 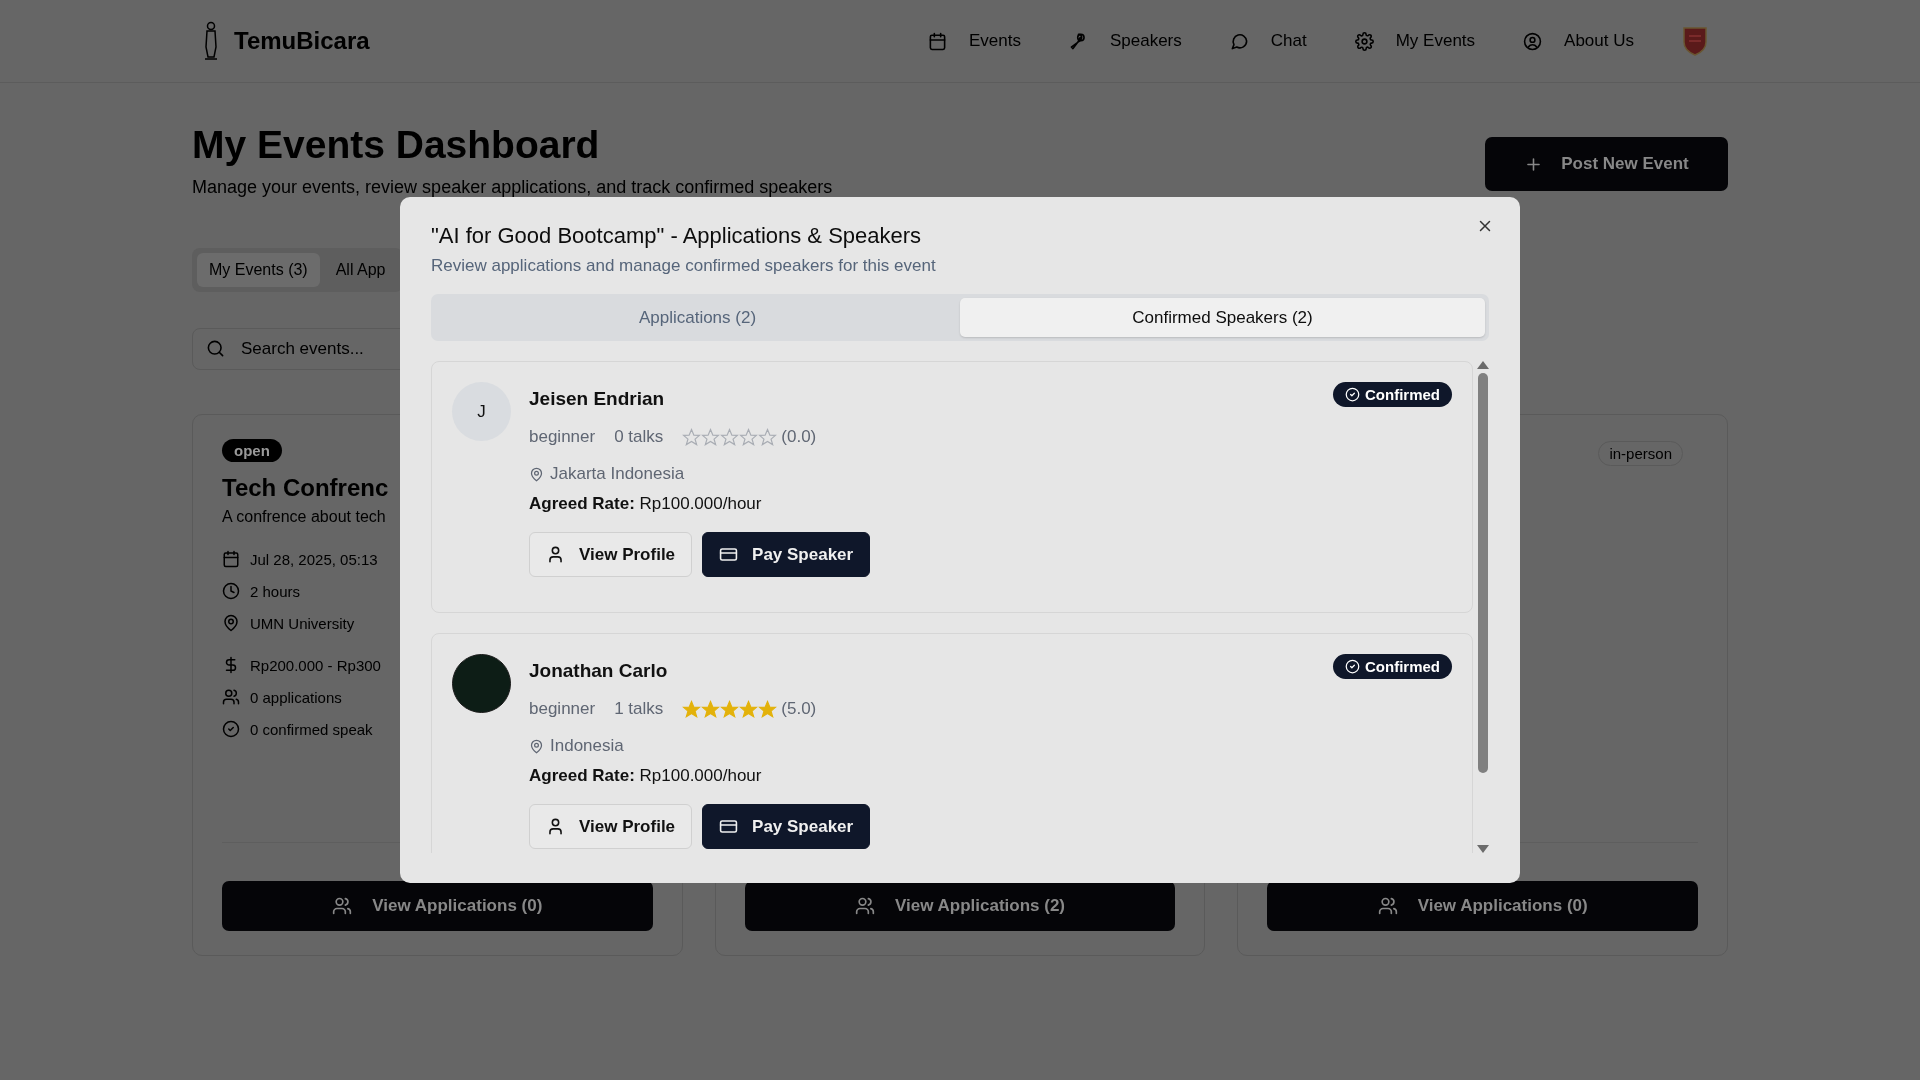 I want to click on page-title: My Events Dashboard, so click(x=396, y=145).